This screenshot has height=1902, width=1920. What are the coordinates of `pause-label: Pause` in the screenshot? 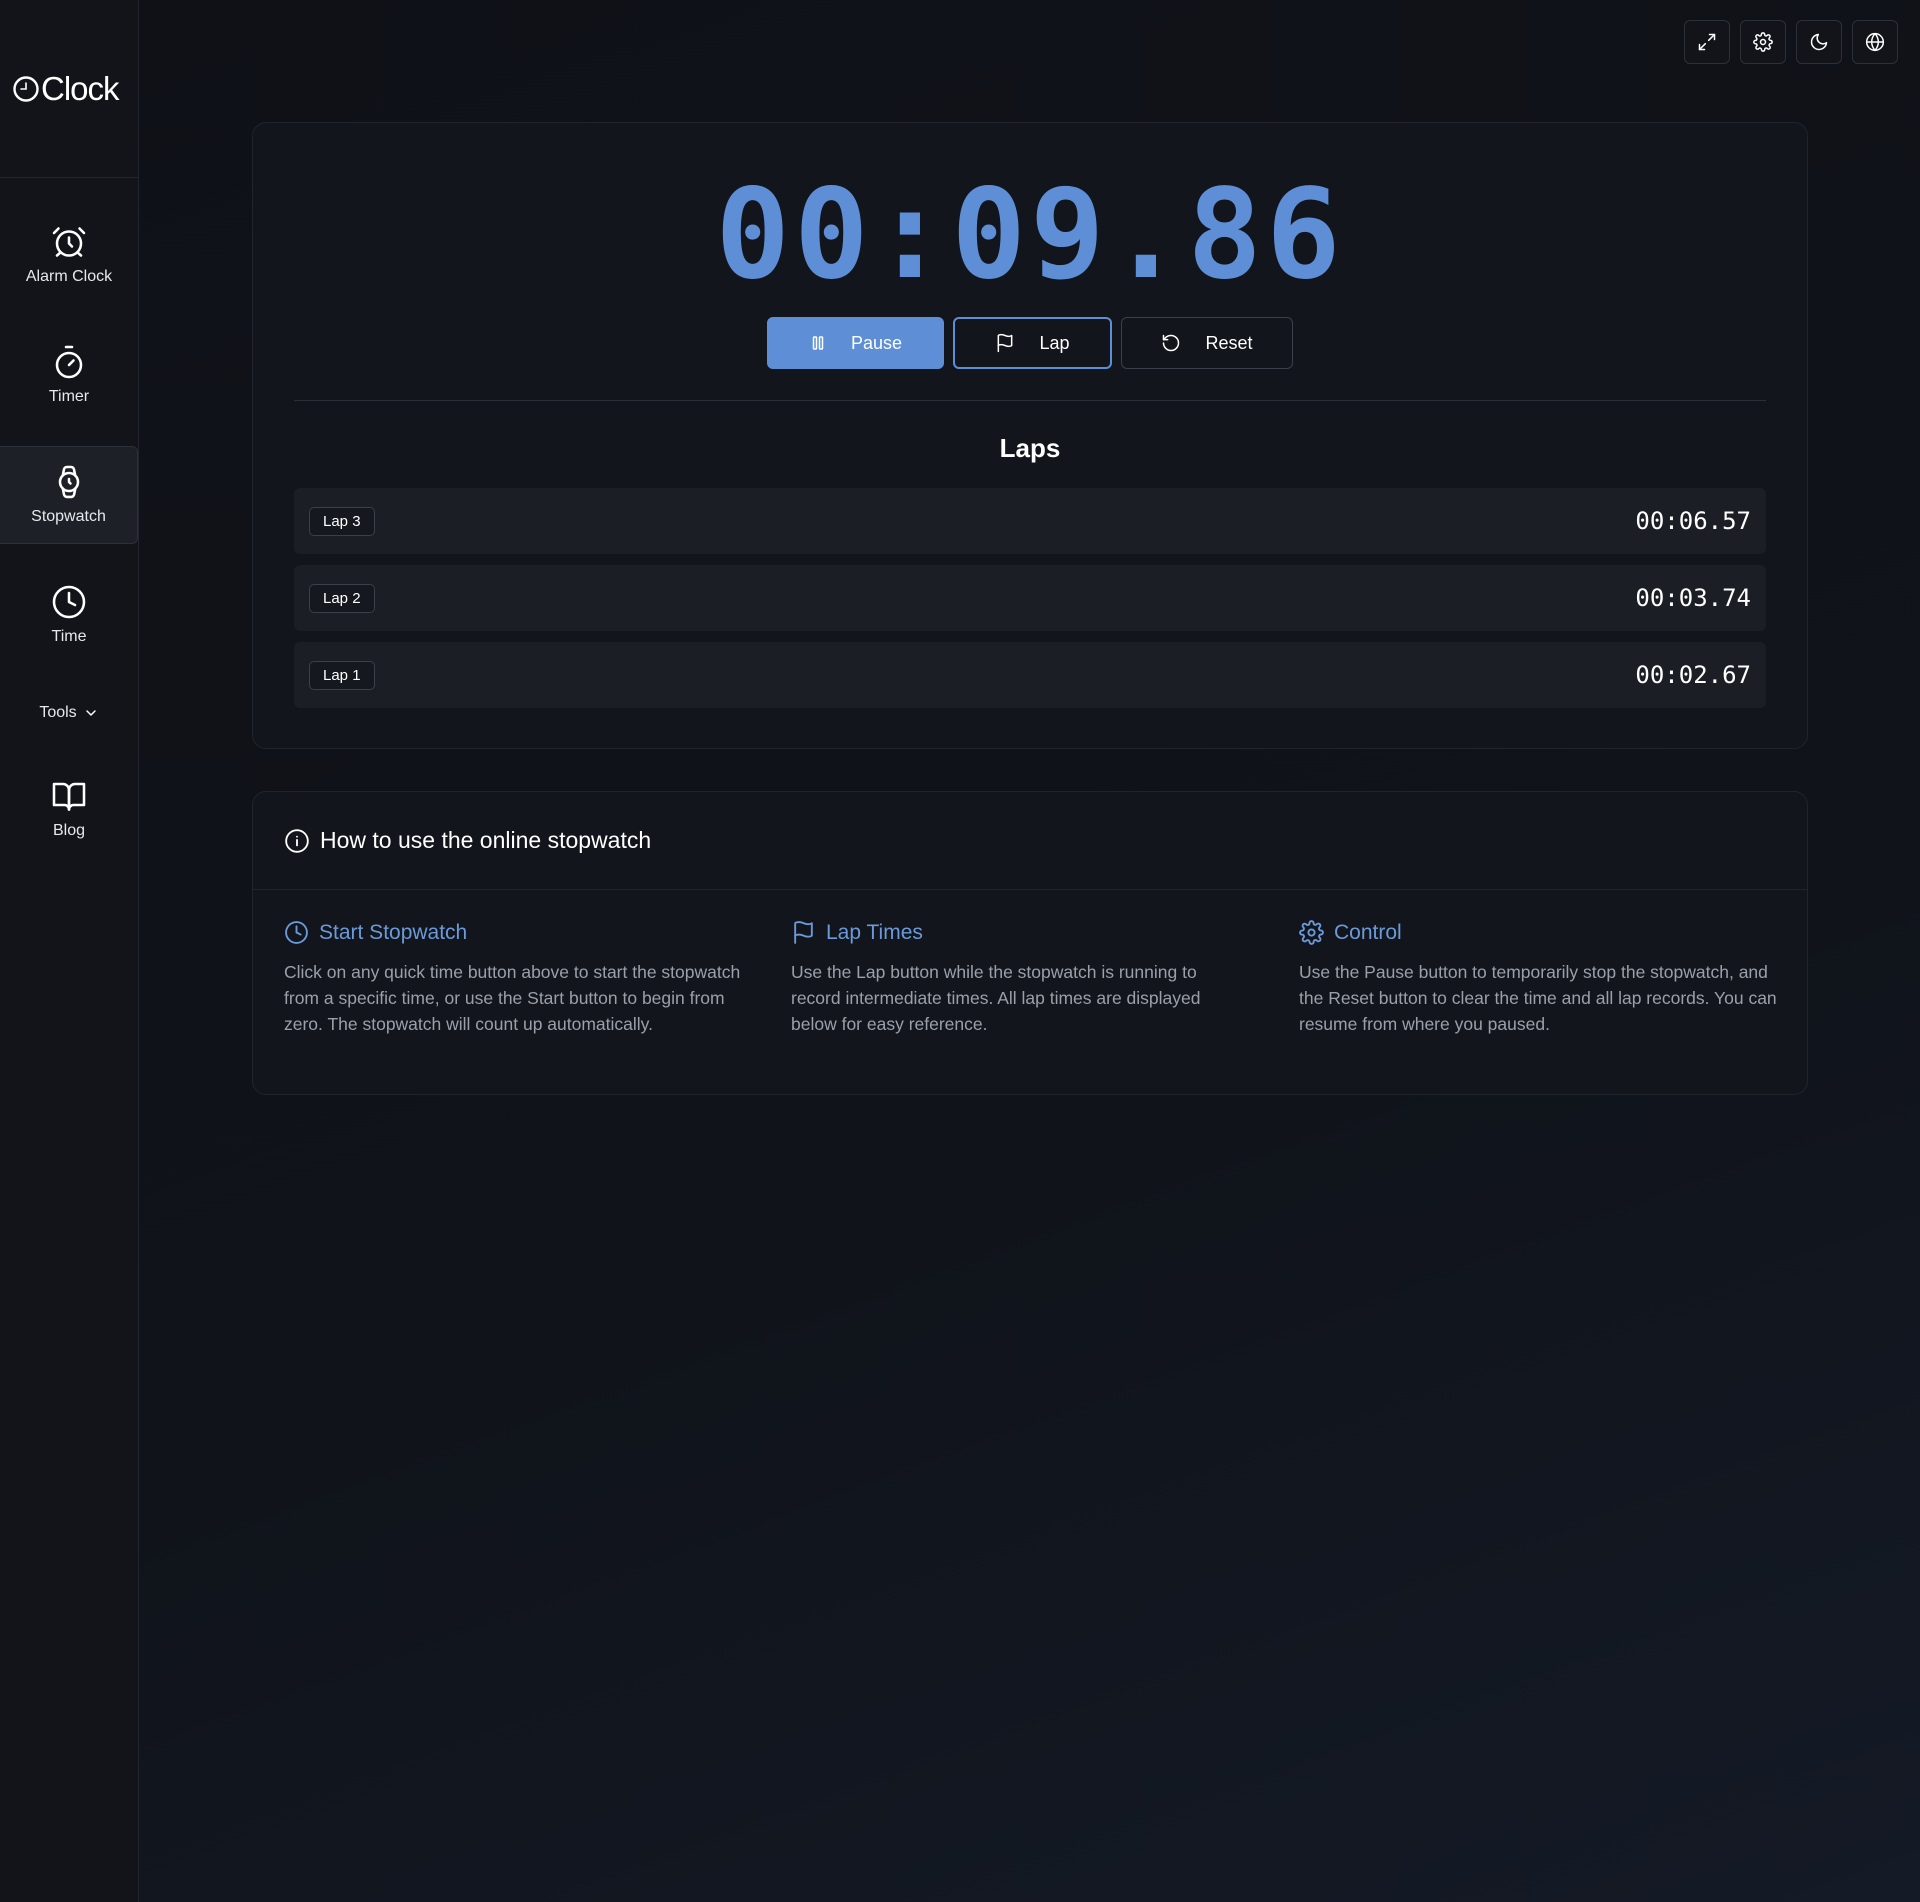 It's located at (876, 342).